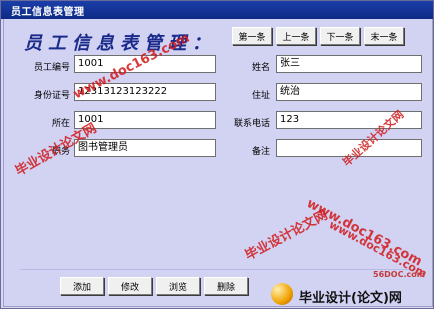  What do you see at coordinates (48, 12) in the screenshot?
I see `window-title: 员工信息表管理` at bounding box center [48, 12].